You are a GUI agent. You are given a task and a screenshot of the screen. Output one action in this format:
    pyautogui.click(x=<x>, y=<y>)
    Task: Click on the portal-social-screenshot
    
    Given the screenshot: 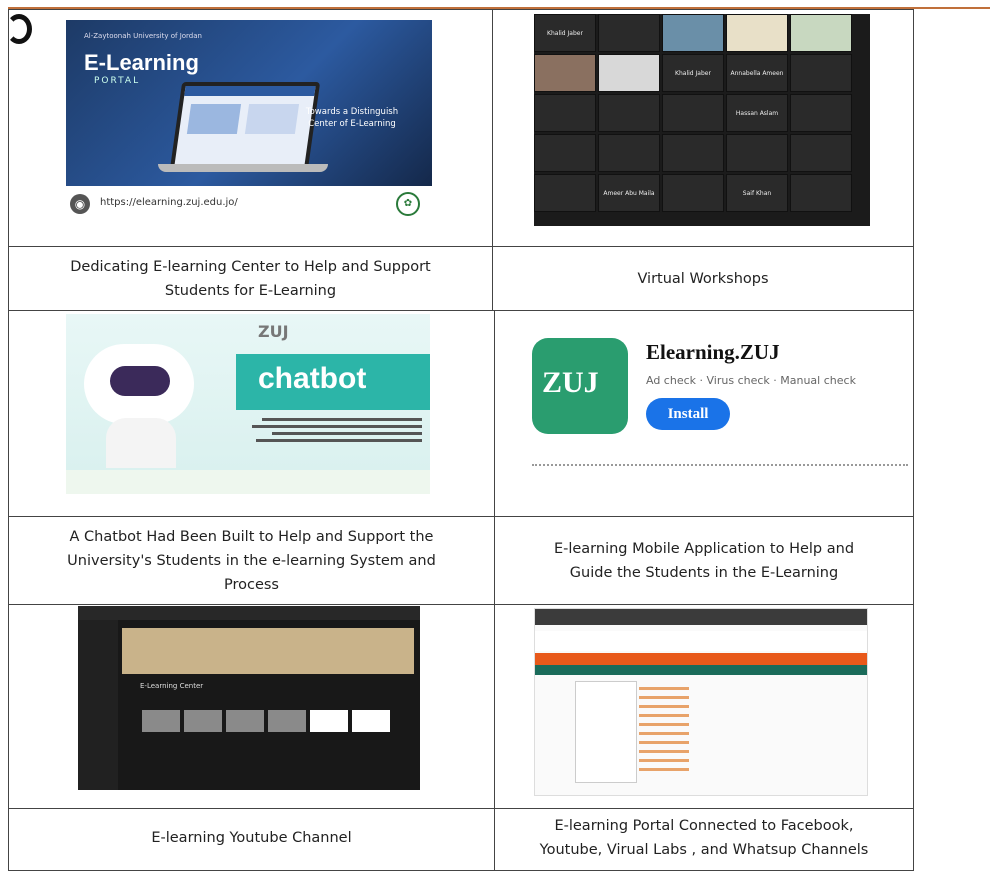 What is the action you would take?
    pyautogui.click(x=701, y=702)
    